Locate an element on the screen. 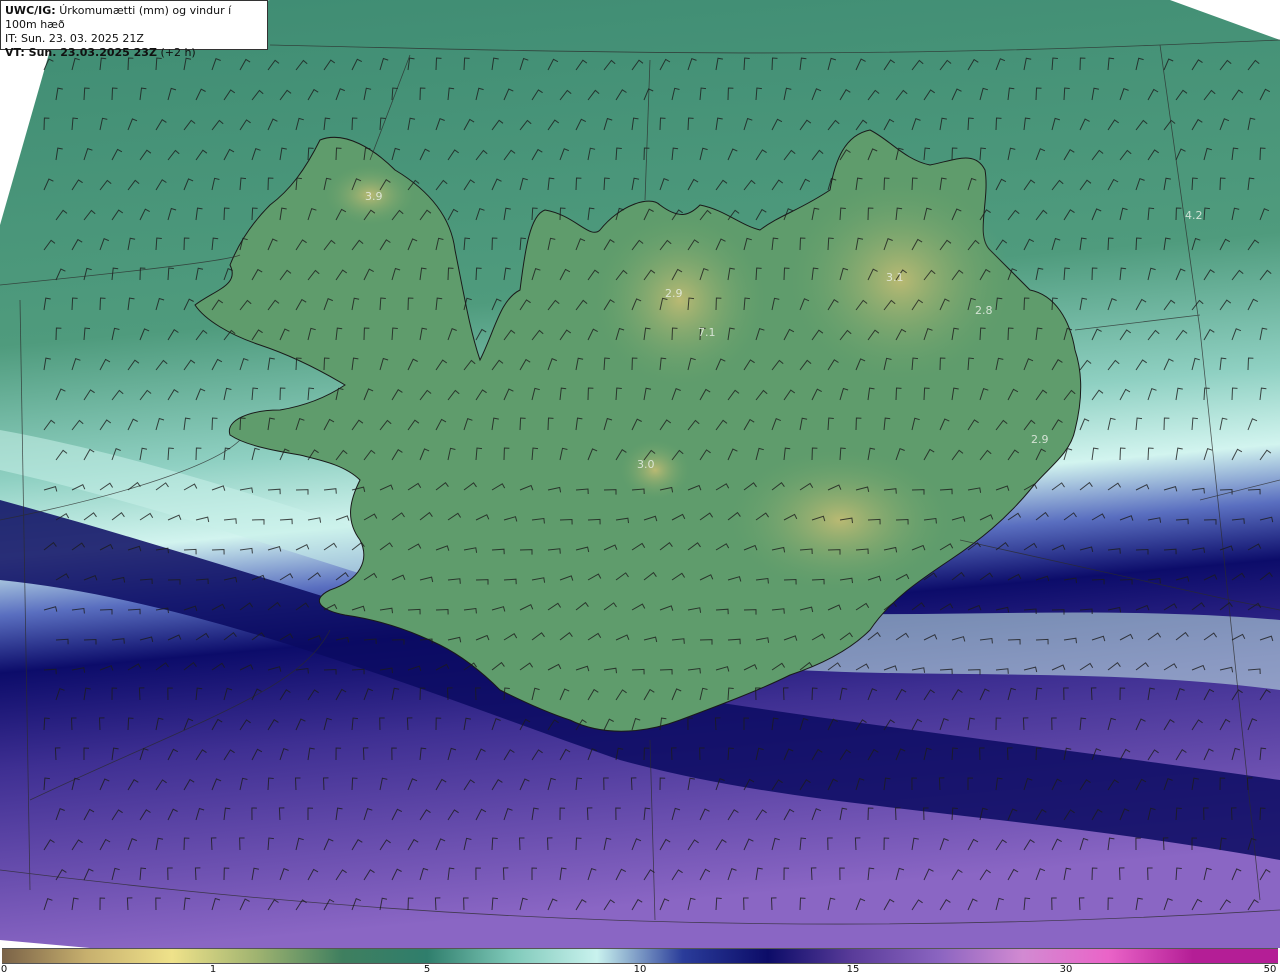  lead-time: (+2 h) is located at coordinates (178, 52).